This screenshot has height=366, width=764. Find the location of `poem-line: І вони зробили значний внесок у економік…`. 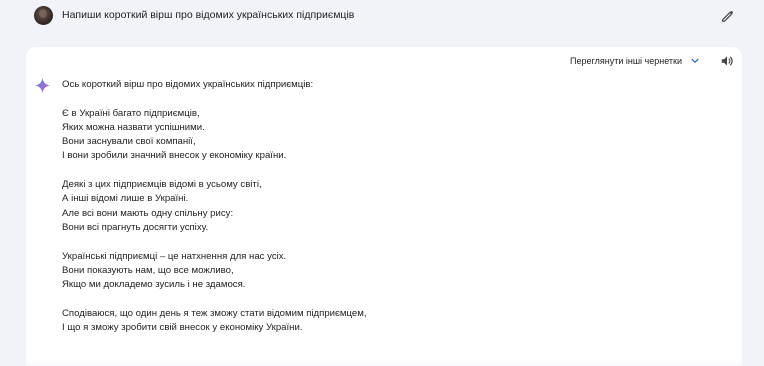

poem-line: І вони зробили значний внесок у економік… is located at coordinates (174, 156).